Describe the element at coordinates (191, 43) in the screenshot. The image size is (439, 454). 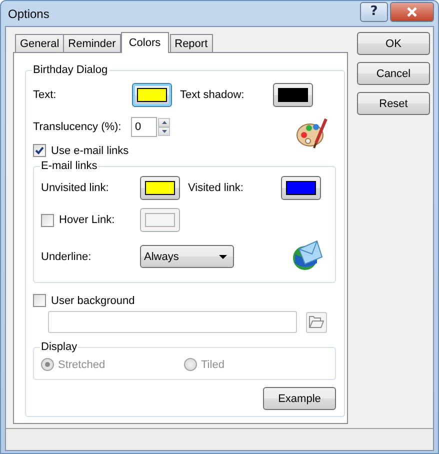
I see `tab: Report` at that location.